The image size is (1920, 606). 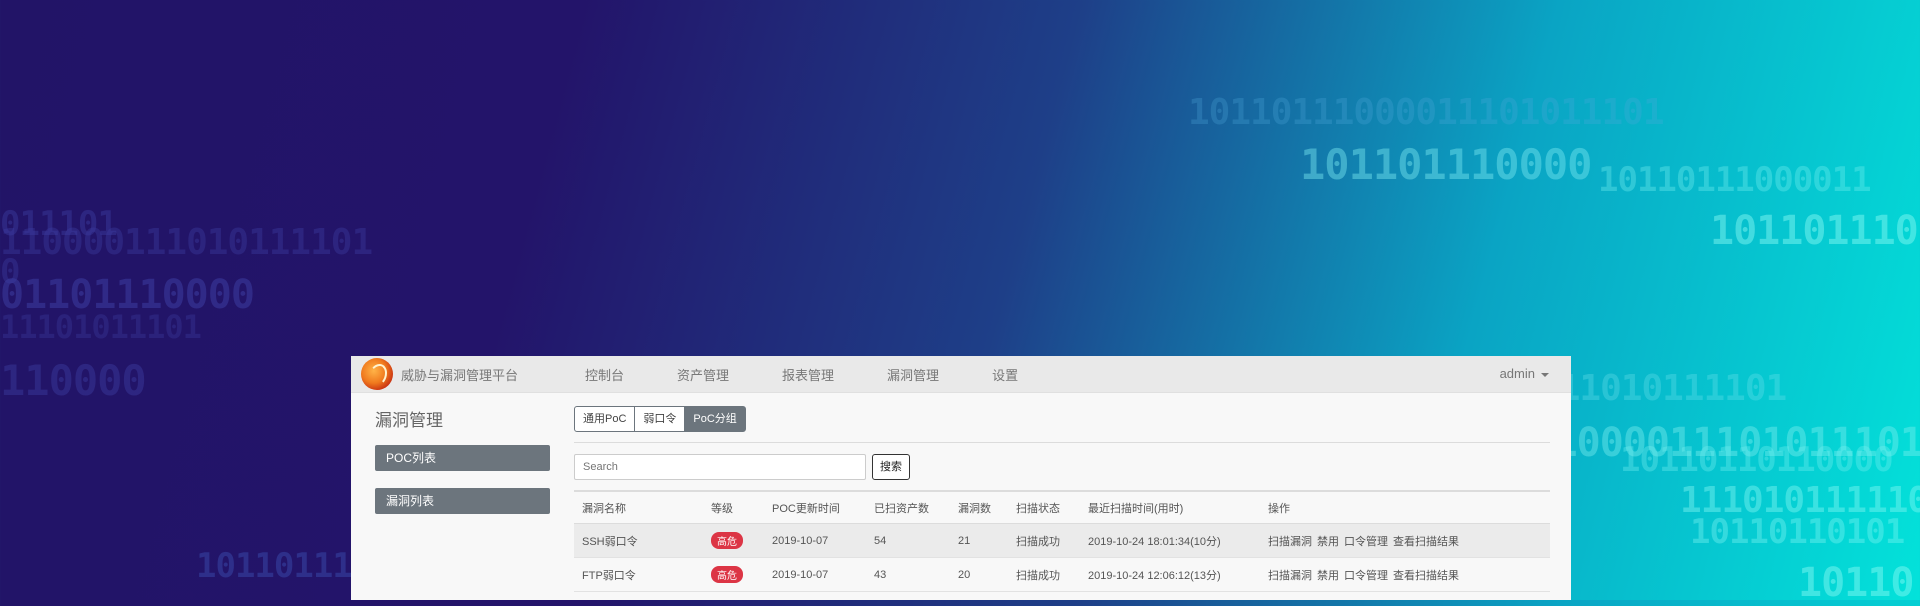 What do you see at coordinates (604, 374) in the screenshot?
I see `nav-item-console: 控制台` at bounding box center [604, 374].